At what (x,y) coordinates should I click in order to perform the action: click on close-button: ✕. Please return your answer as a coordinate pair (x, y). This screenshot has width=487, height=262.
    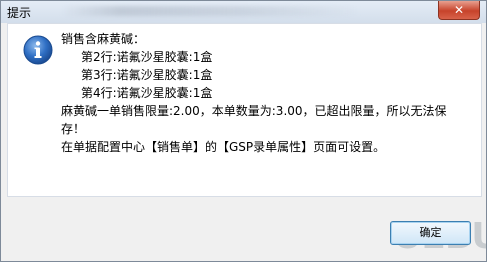
    Looking at the image, I should click on (459, 10).